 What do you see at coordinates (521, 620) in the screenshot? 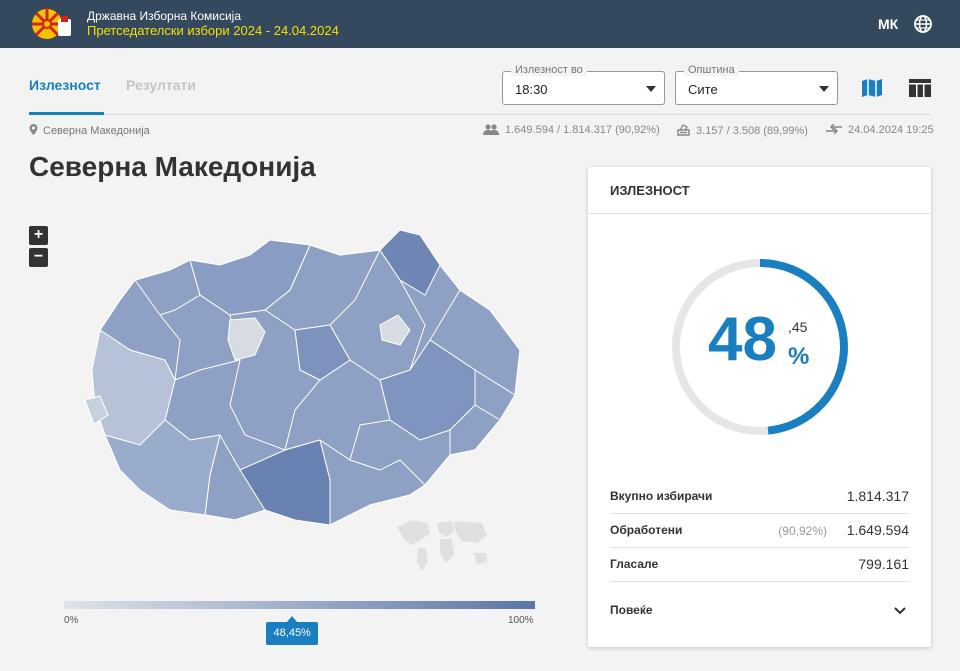
I see `scale-max-label: 100%` at bounding box center [521, 620].